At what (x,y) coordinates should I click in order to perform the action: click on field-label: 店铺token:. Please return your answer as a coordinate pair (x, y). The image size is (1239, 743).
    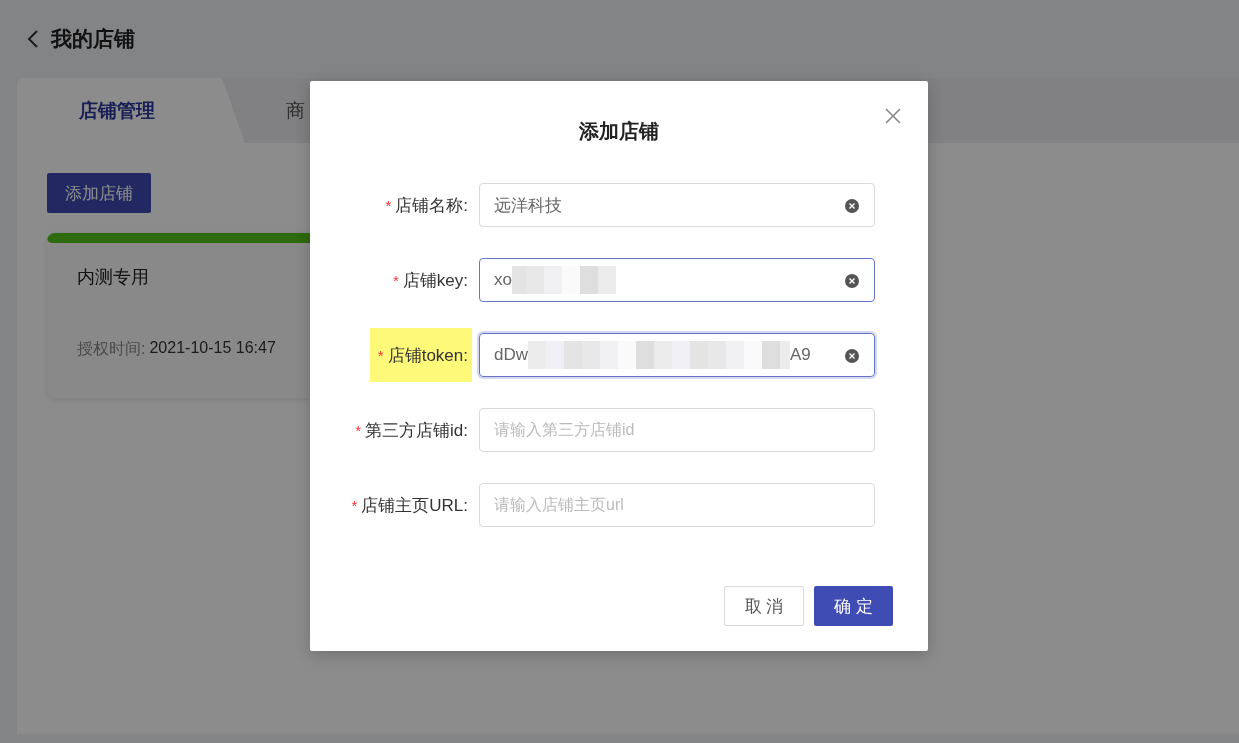
    Looking at the image, I should click on (427, 355).